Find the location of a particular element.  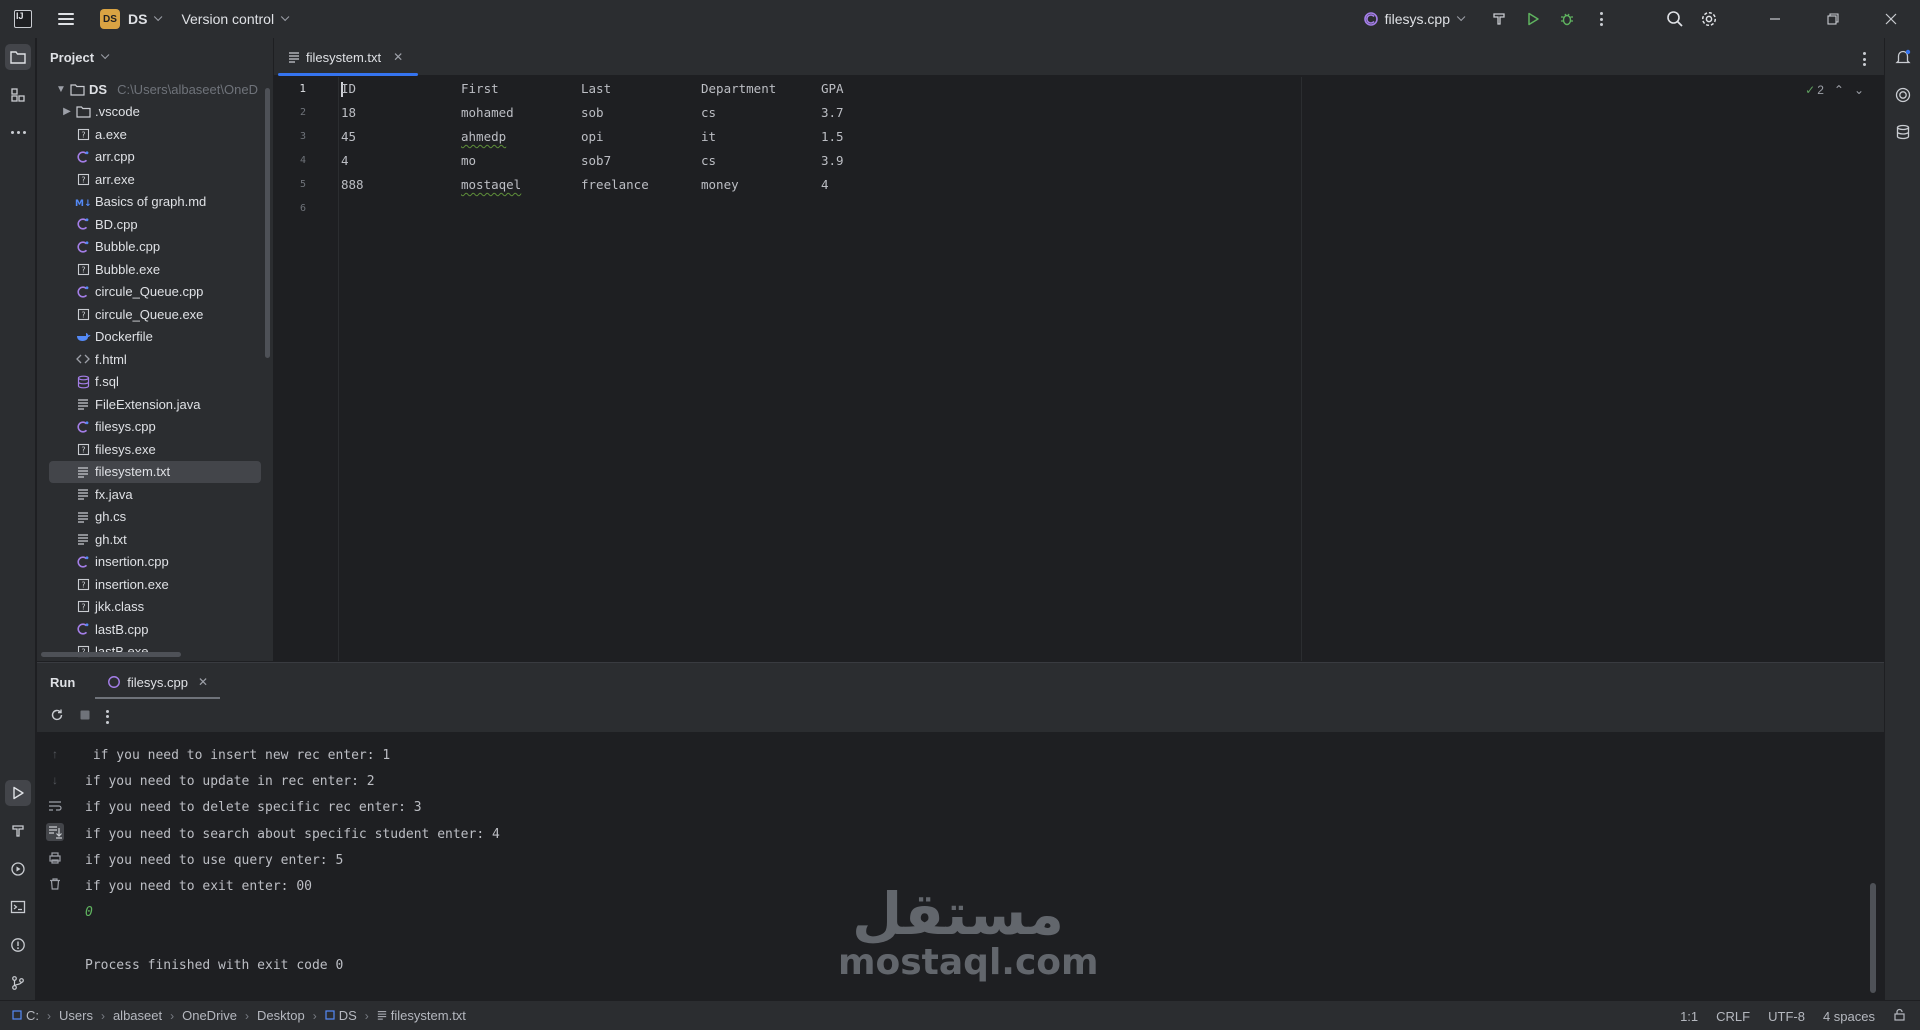

docker-file-icon is located at coordinates (83, 337).